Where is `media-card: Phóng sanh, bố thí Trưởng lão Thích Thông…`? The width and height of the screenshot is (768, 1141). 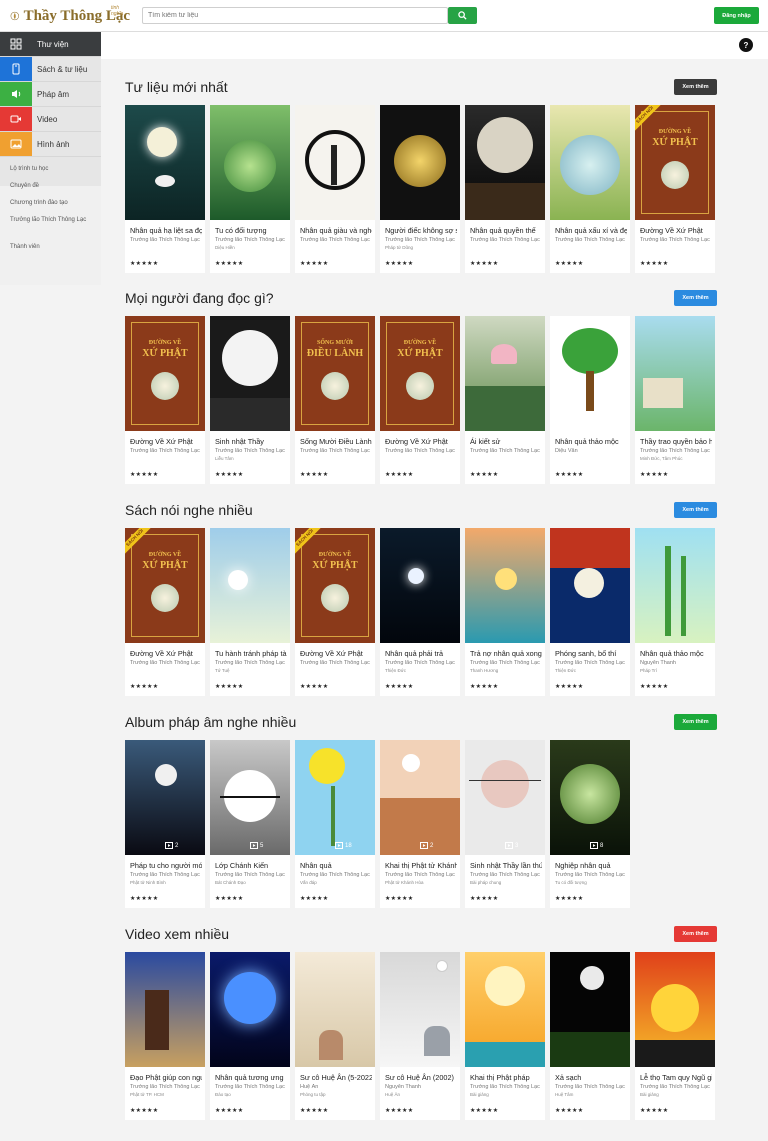 media-card: Phóng sanh, bố thí Trưởng lão Thích Thông… is located at coordinates (590, 612).